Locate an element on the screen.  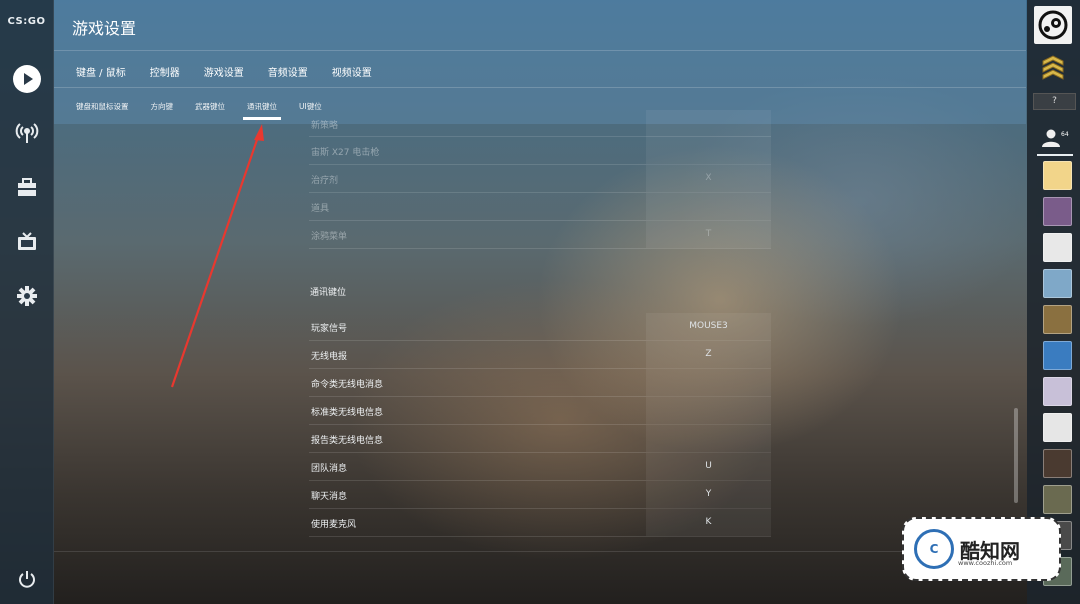
footer-divider is located at coordinates (540, 551).